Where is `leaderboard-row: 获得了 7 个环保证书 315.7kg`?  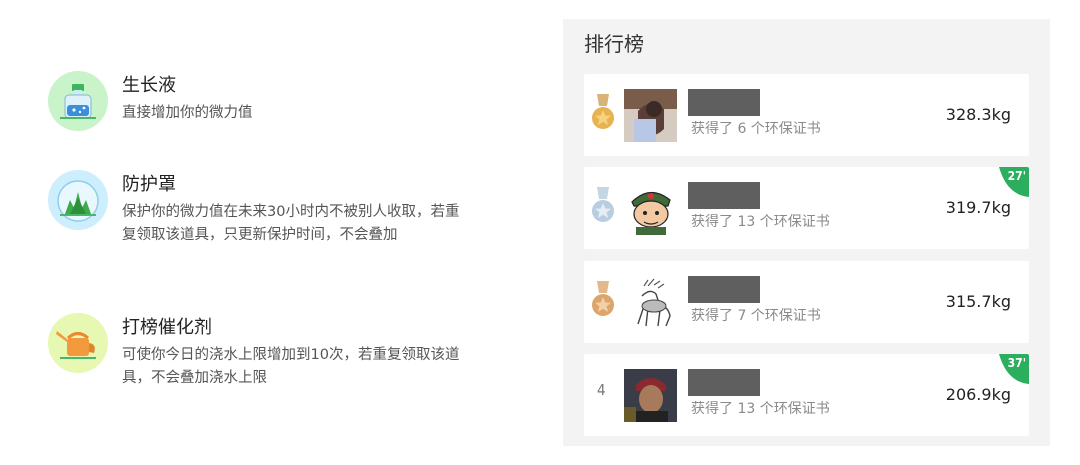 leaderboard-row: 获得了 7 个环保证书 315.7kg is located at coordinates (806, 302).